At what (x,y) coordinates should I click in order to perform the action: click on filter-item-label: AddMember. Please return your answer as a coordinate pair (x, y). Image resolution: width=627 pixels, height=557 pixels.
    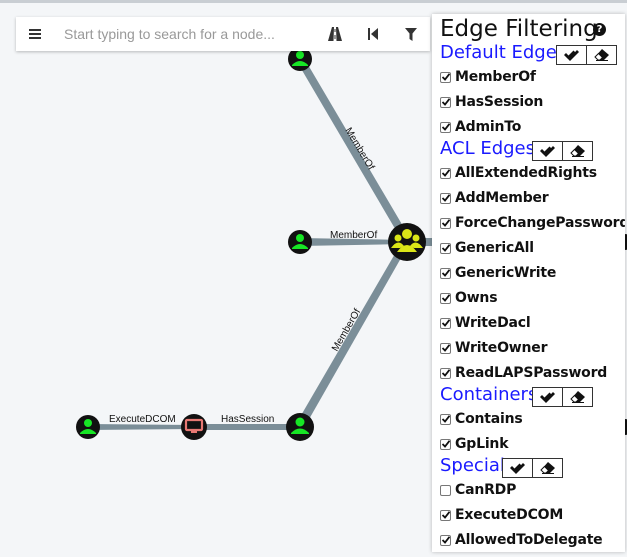
    Looking at the image, I should click on (502, 198).